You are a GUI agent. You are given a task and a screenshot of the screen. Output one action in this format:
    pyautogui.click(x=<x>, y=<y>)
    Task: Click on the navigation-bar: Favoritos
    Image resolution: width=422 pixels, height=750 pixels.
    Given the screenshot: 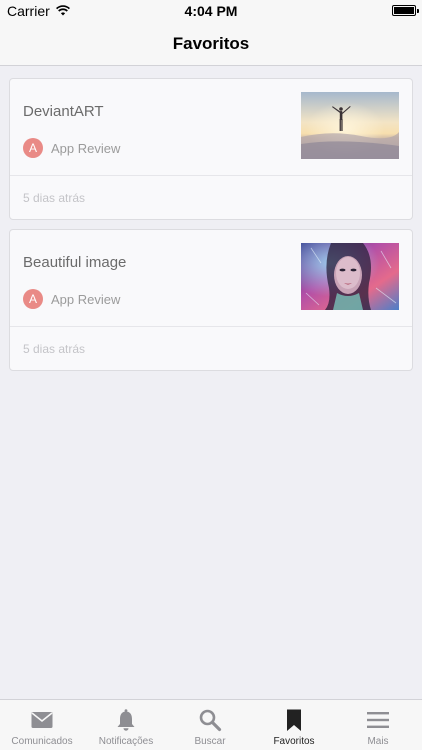 What is the action you would take?
    pyautogui.click(x=211, y=44)
    